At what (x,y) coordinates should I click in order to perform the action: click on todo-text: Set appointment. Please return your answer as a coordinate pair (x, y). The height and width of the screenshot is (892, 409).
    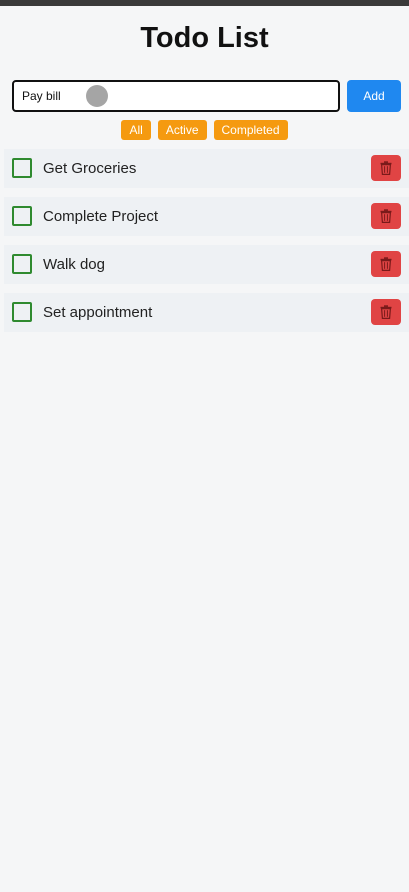
    Looking at the image, I should click on (98, 312).